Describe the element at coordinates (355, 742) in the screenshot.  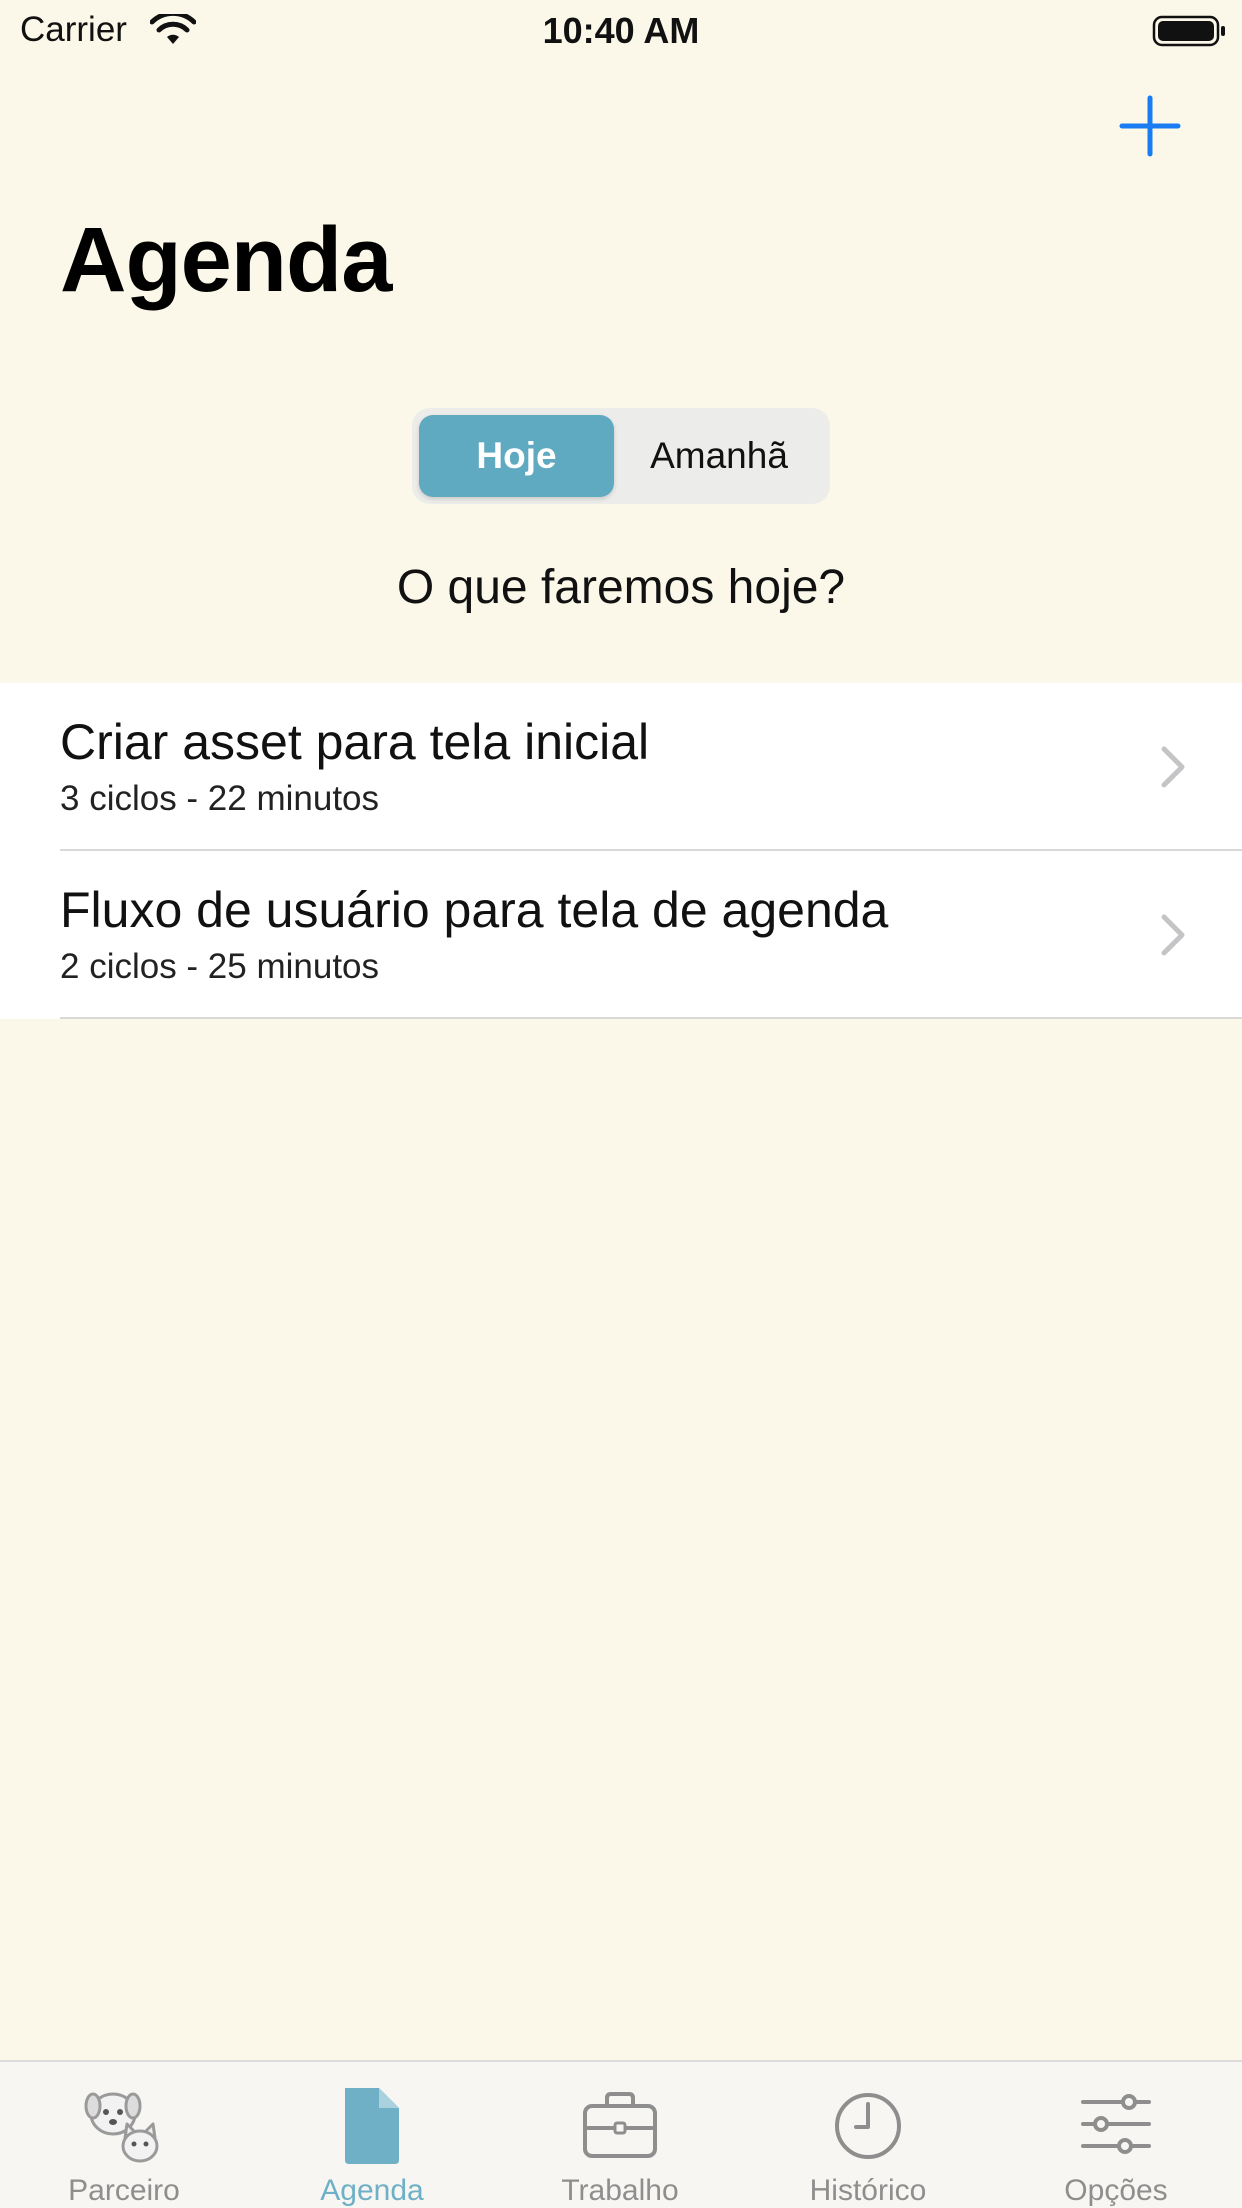
I see `task-title: Criar asset para tela inicial` at that location.